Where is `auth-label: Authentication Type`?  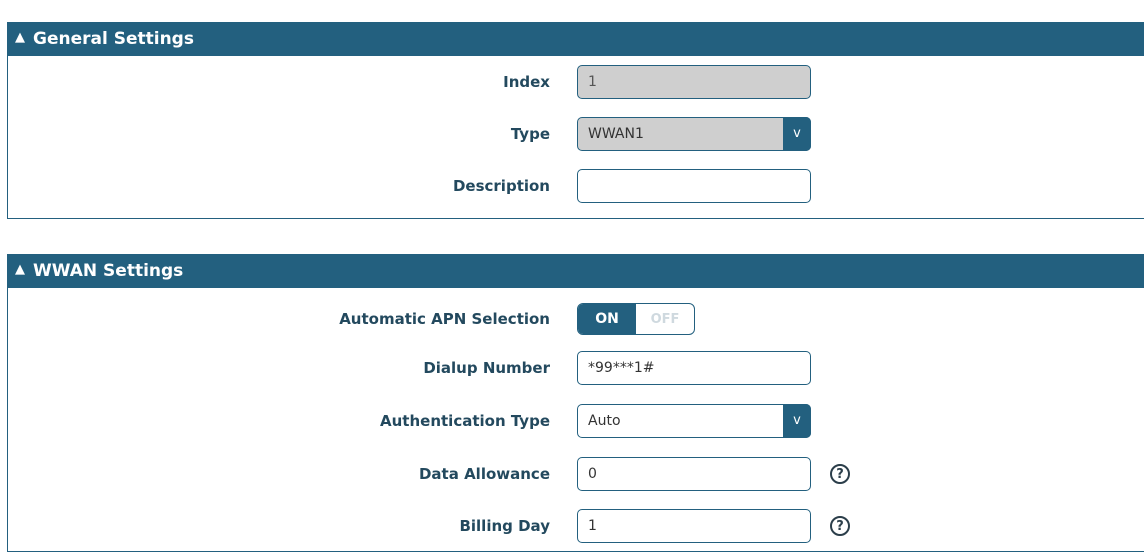
auth-label: Authentication Type is located at coordinates (465, 421).